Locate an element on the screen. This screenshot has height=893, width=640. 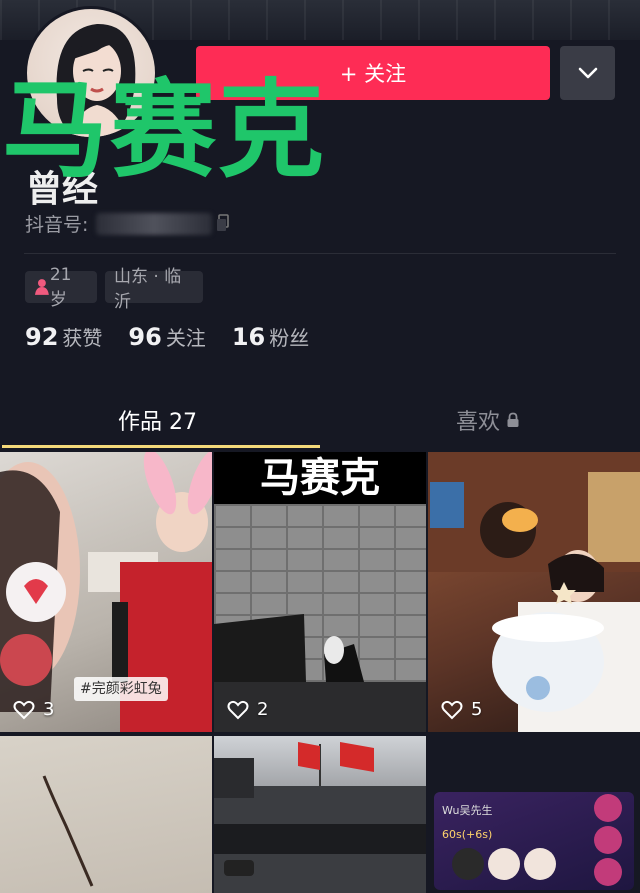
stat-value: 96 is located at coordinates (145, 337).